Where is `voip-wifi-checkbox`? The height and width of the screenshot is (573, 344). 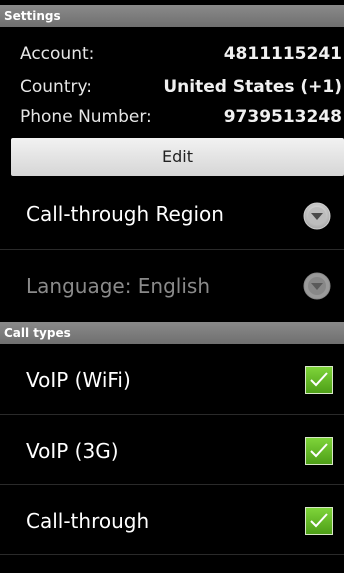 voip-wifi-checkbox is located at coordinates (319, 380).